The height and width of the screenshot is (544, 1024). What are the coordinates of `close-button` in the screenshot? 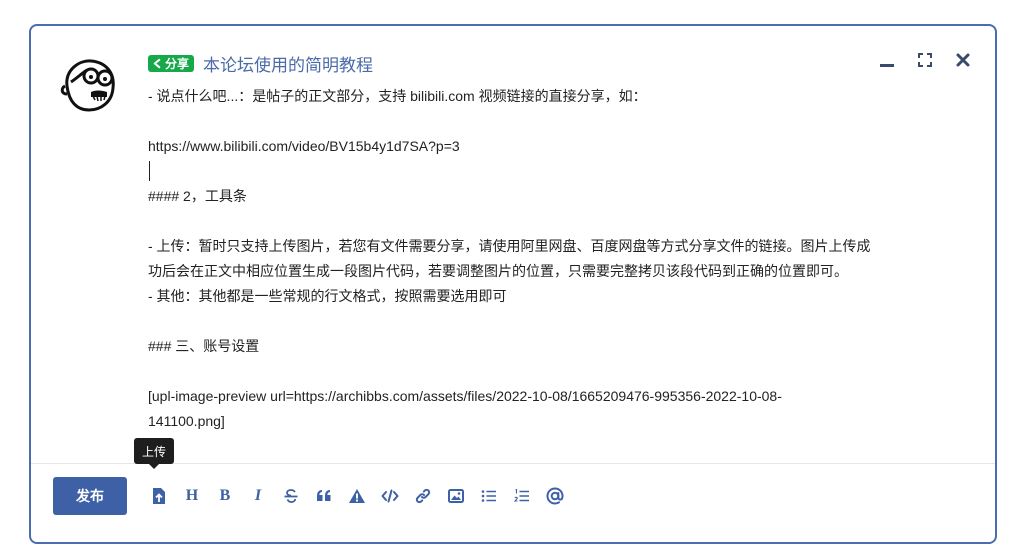 It's located at (963, 60).